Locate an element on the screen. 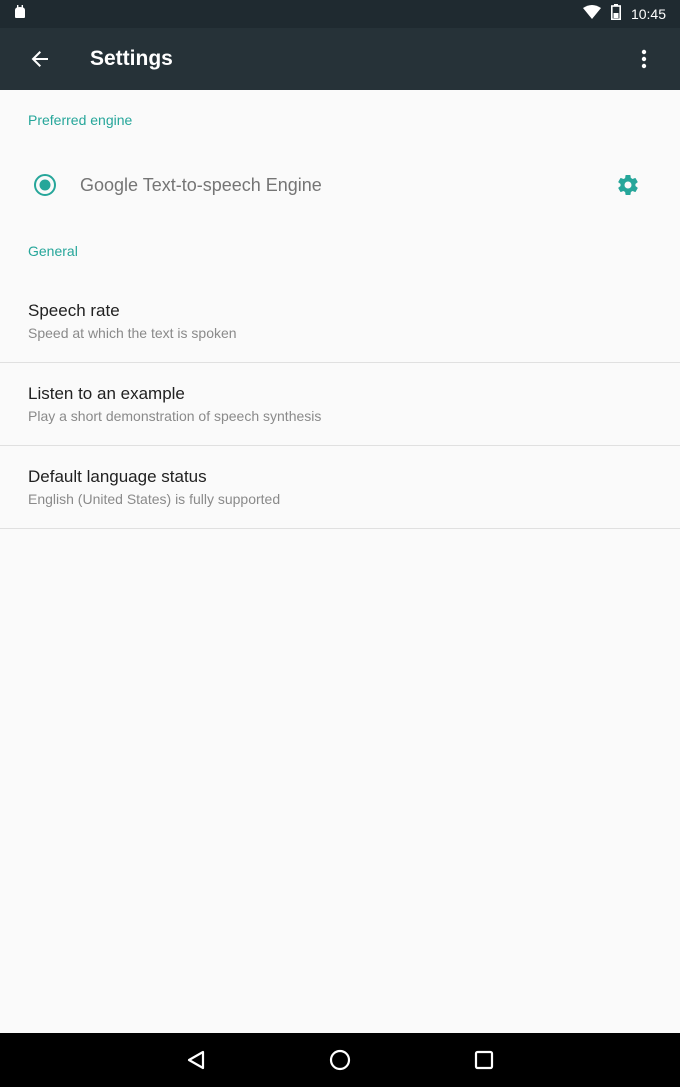 This screenshot has height=1087, width=680. nav-back-button is located at coordinates (196, 1060).